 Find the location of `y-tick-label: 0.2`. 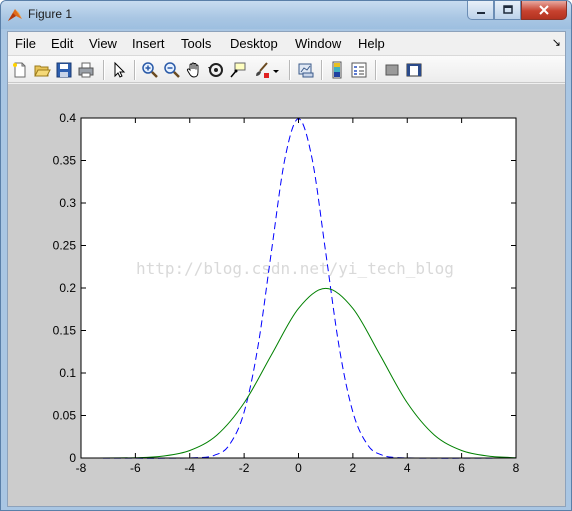

y-tick-label: 0.2 is located at coordinates (67, 288).